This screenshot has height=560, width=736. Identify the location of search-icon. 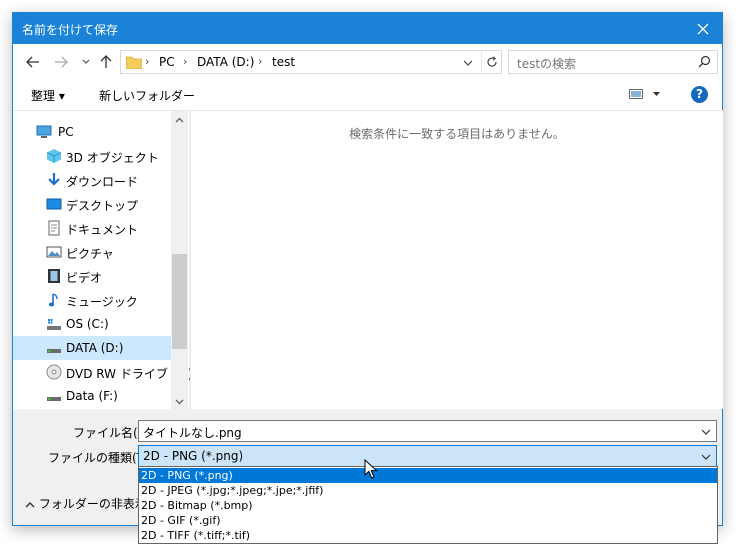
(704, 61).